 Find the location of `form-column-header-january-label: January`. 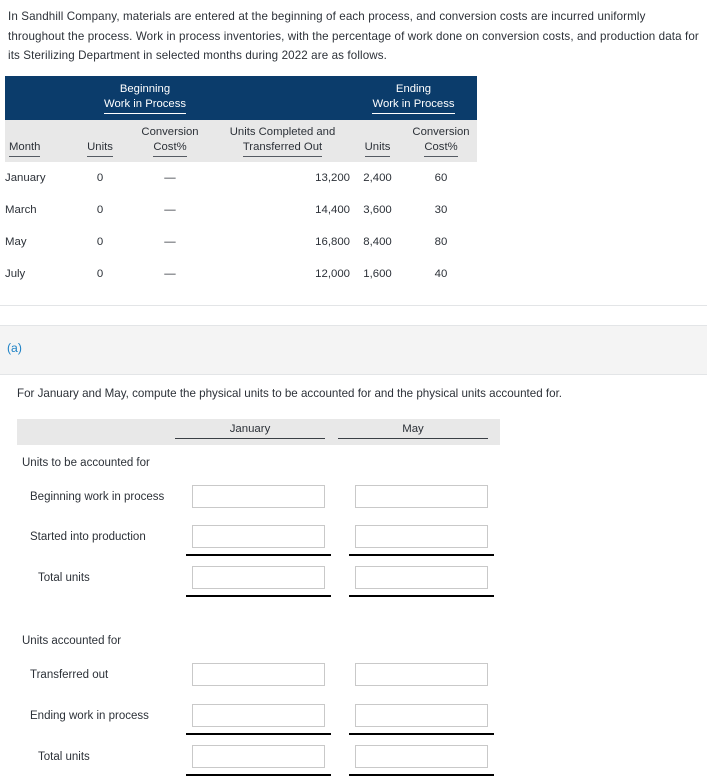

form-column-header-january-label: January is located at coordinates (250, 431).